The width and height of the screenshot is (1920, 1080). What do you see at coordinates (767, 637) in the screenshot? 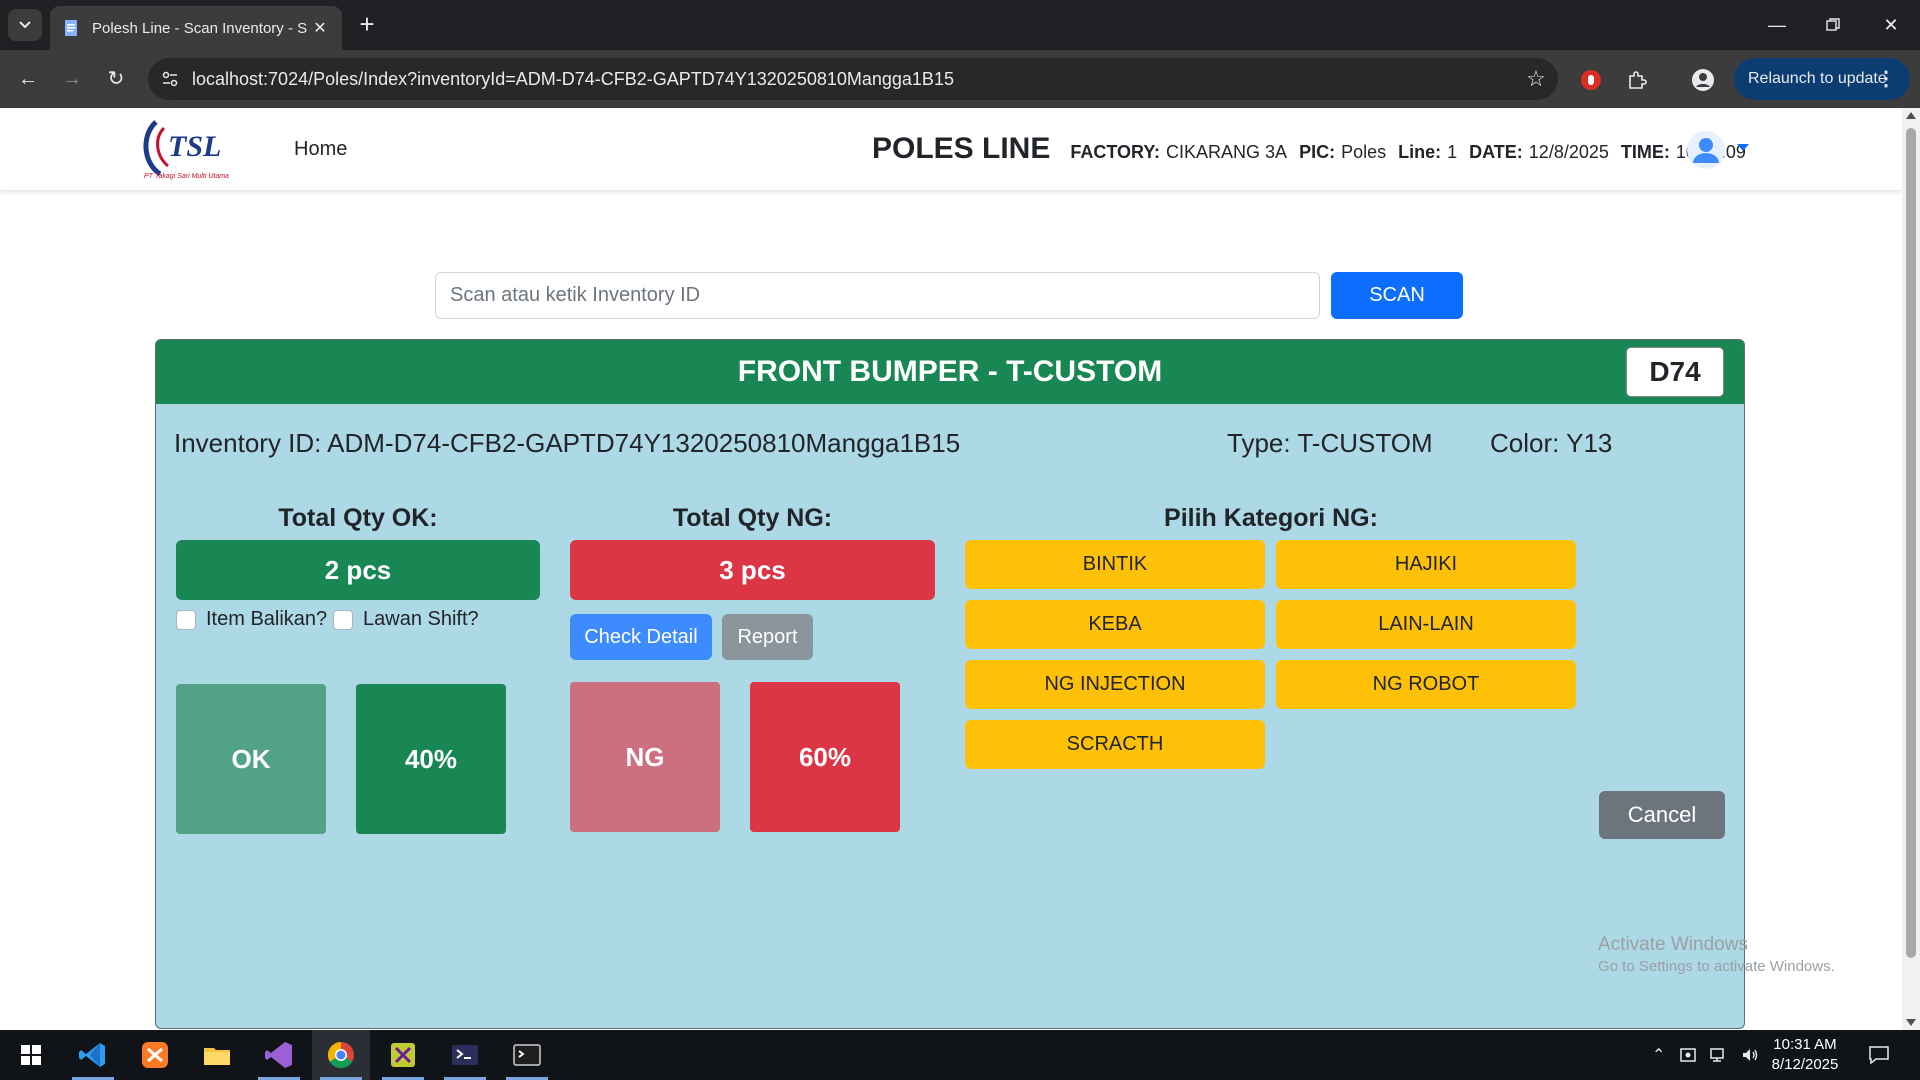
I see `report-button: Report` at bounding box center [767, 637].